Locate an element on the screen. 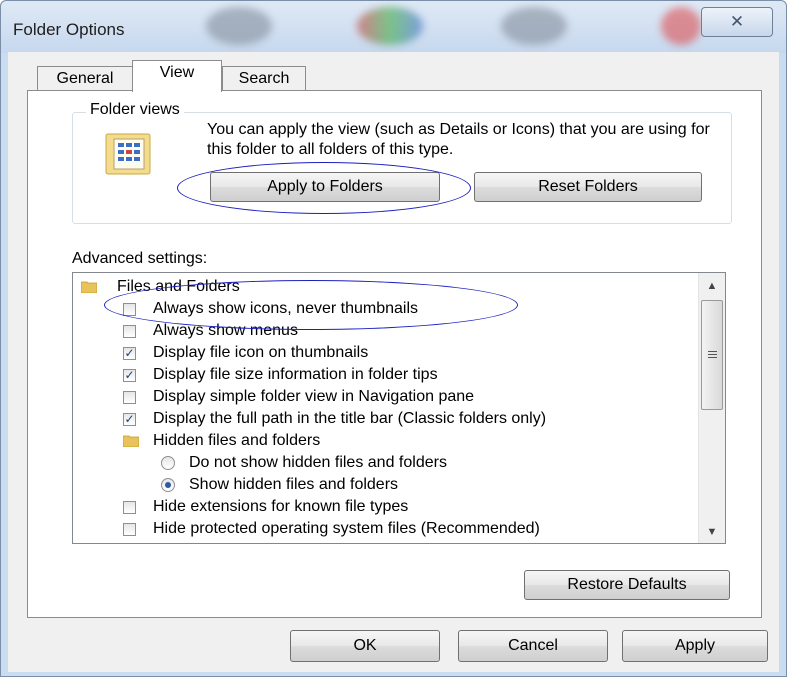 The height and width of the screenshot is (677, 787). option-always-show-icons: Always show icons, never thumbnails is located at coordinates (383, 309).